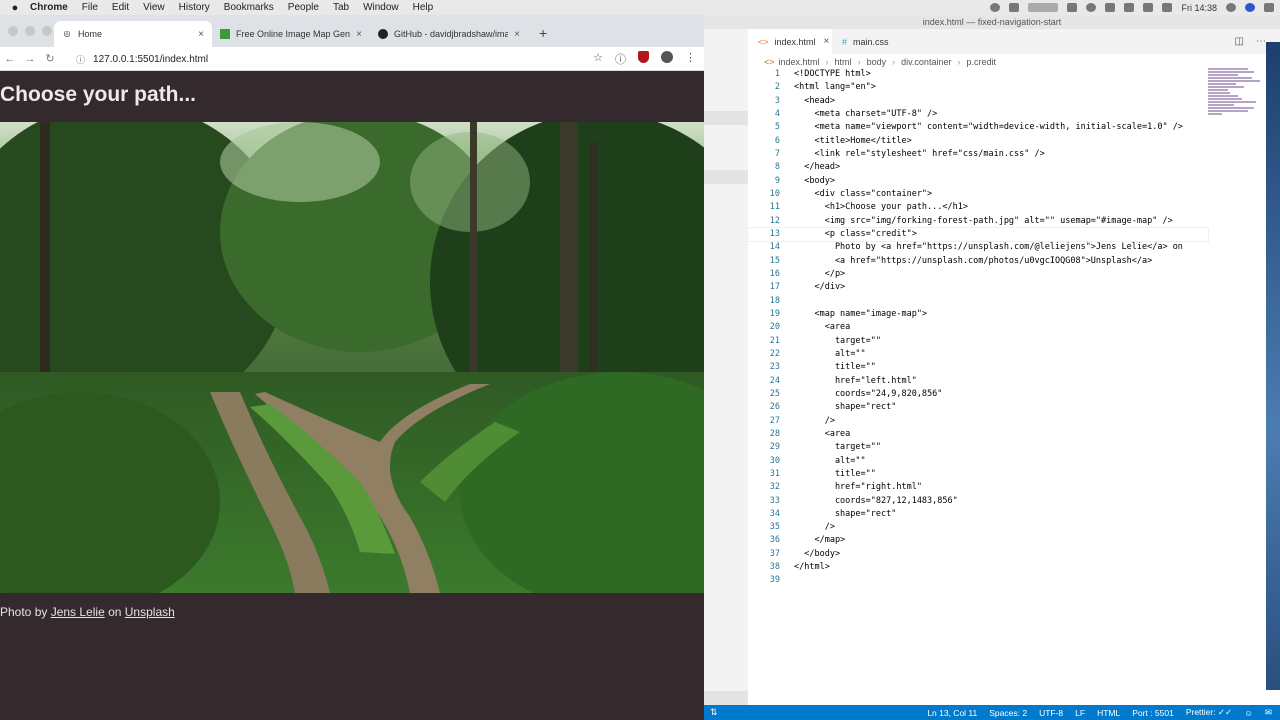 The height and width of the screenshot is (720, 1280). I want to click on code-line-text: <area, so click(815, 434).